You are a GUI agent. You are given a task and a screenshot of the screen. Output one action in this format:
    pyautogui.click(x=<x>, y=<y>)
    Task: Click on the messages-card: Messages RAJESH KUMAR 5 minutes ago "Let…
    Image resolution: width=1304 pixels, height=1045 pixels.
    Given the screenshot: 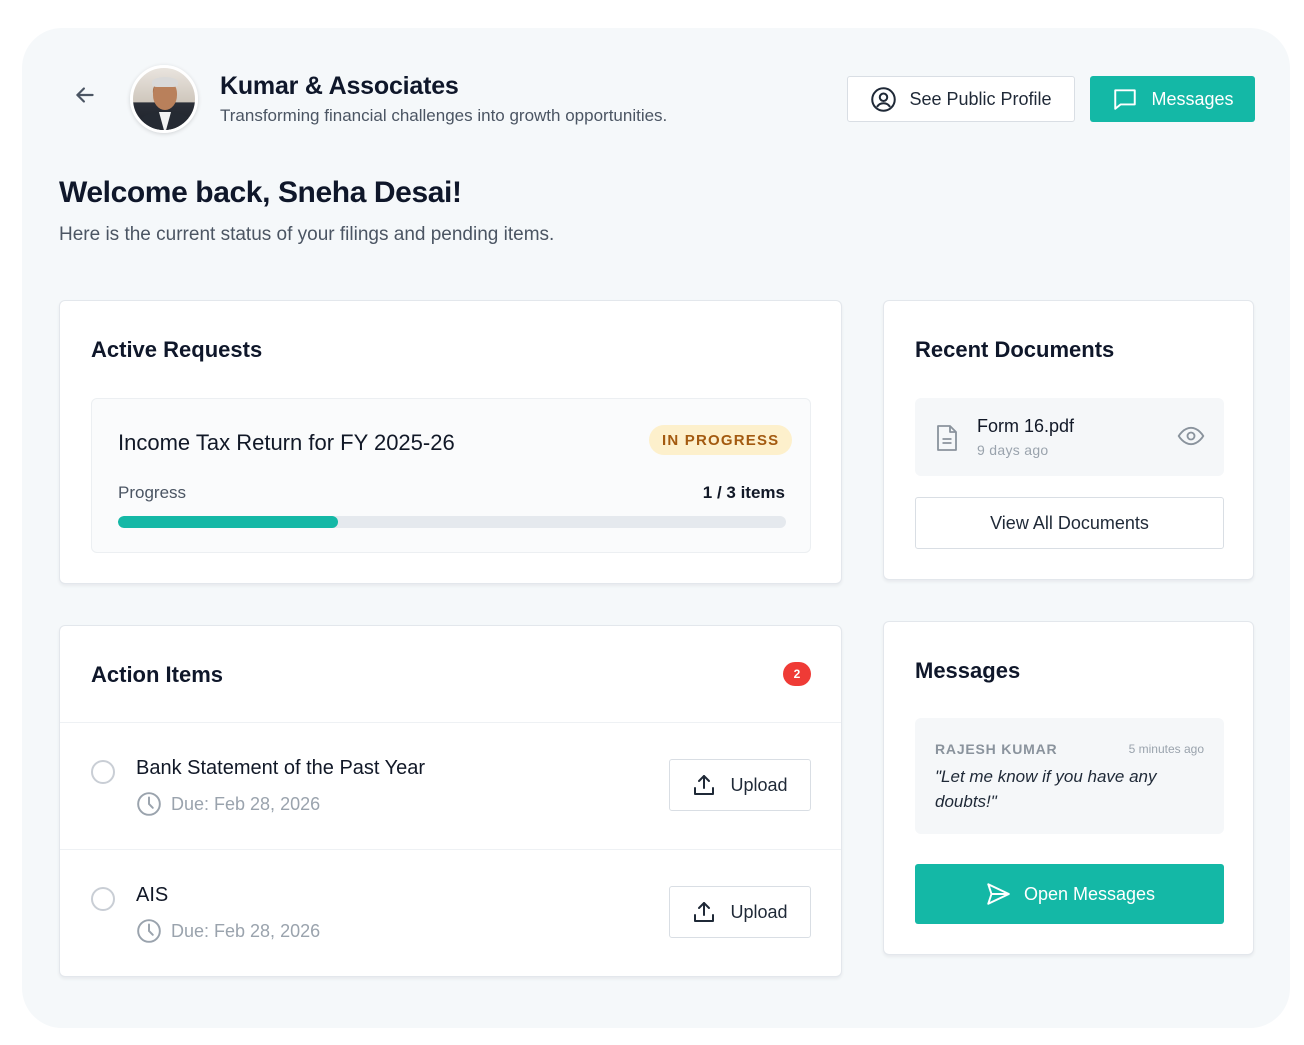 What is the action you would take?
    pyautogui.click(x=1068, y=788)
    